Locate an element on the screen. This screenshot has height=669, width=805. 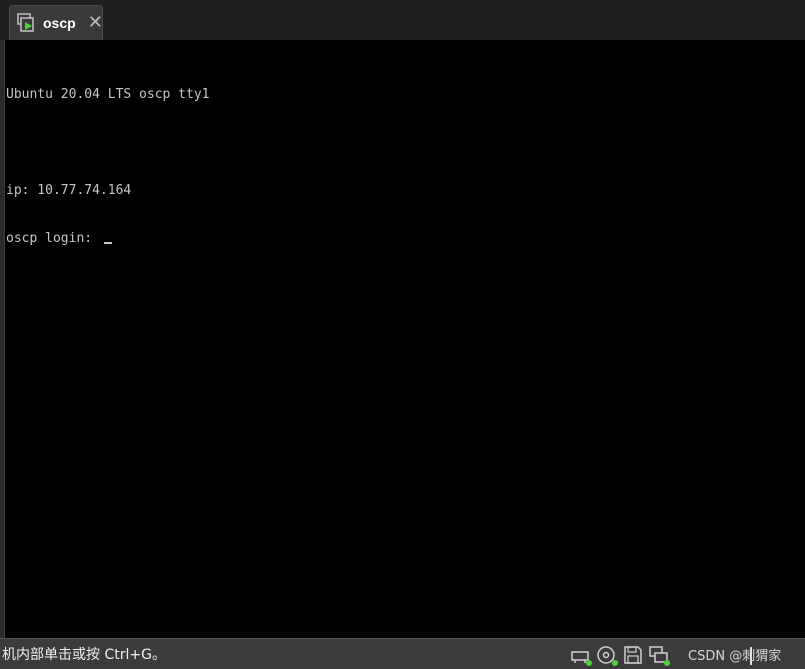
tab-oscp: oscp ✕ is located at coordinates (56, 22).